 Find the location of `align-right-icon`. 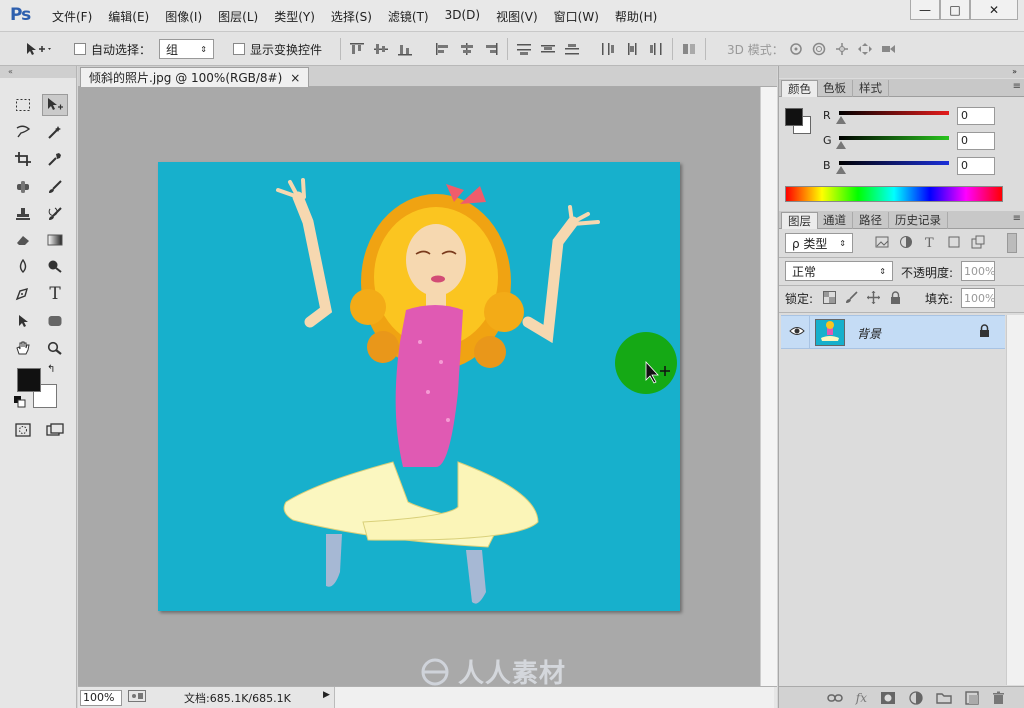

align-right-icon is located at coordinates (491, 49).